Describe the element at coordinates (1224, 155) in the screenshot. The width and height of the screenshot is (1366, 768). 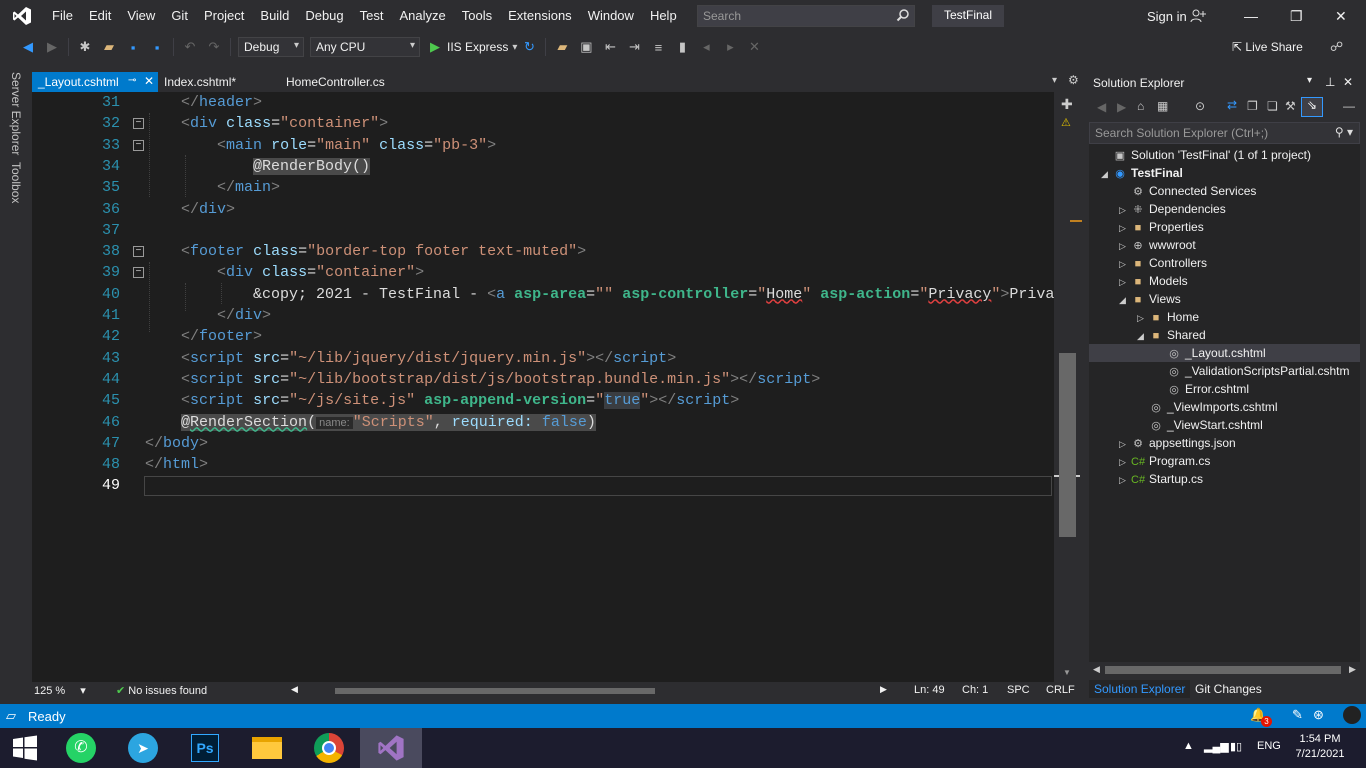
I see `tree-item: ▣ Solution 'TestFinal' (1 of 1 project)` at that location.